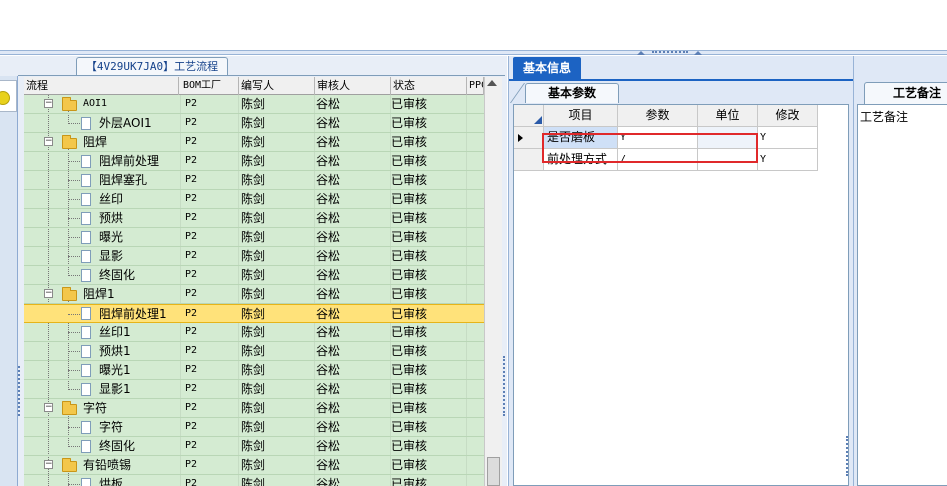  What do you see at coordinates (8, 96) in the screenshot?
I see `collapsed-item` at bounding box center [8, 96].